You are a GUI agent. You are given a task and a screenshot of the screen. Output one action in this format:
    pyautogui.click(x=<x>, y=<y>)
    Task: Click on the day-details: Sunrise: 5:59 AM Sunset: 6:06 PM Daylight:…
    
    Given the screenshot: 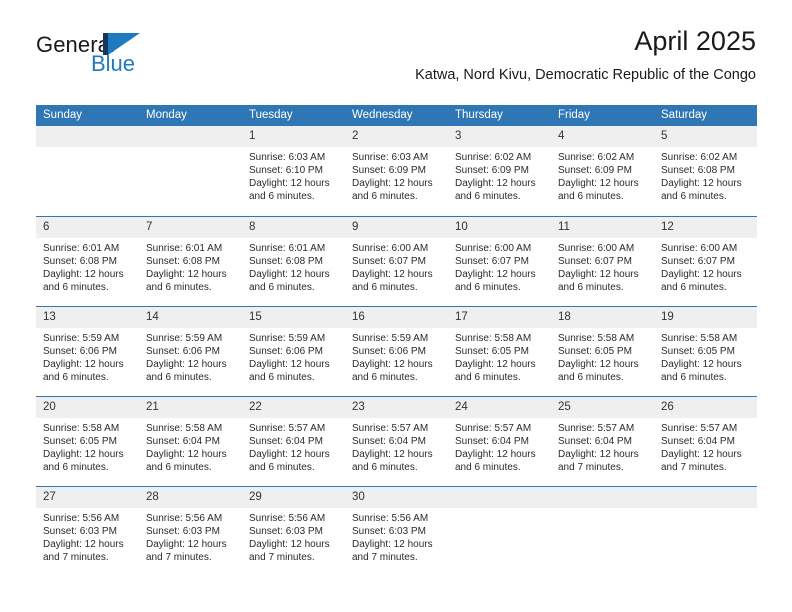 What is the action you would take?
    pyautogui.click(x=396, y=356)
    